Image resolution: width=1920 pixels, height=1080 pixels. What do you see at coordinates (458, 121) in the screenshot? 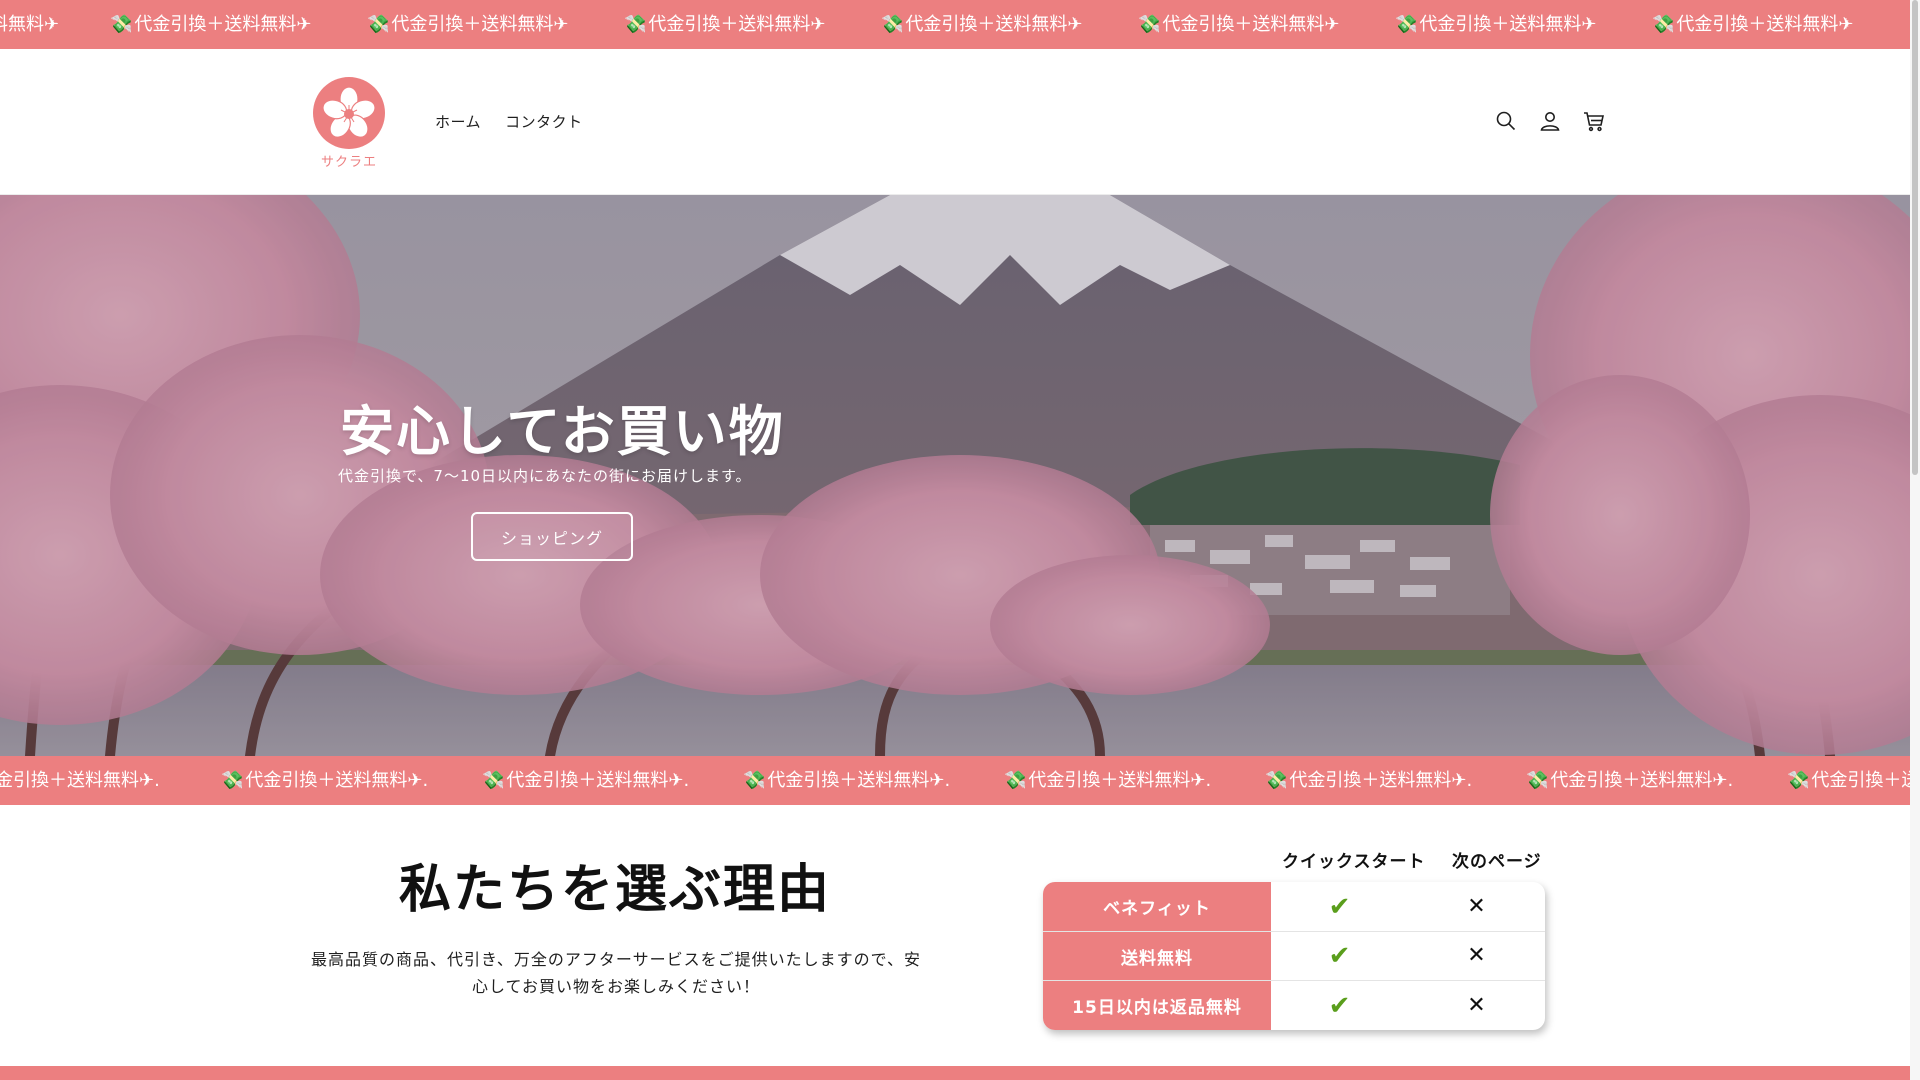
I see `nav-link-home: ホーム` at bounding box center [458, 121].